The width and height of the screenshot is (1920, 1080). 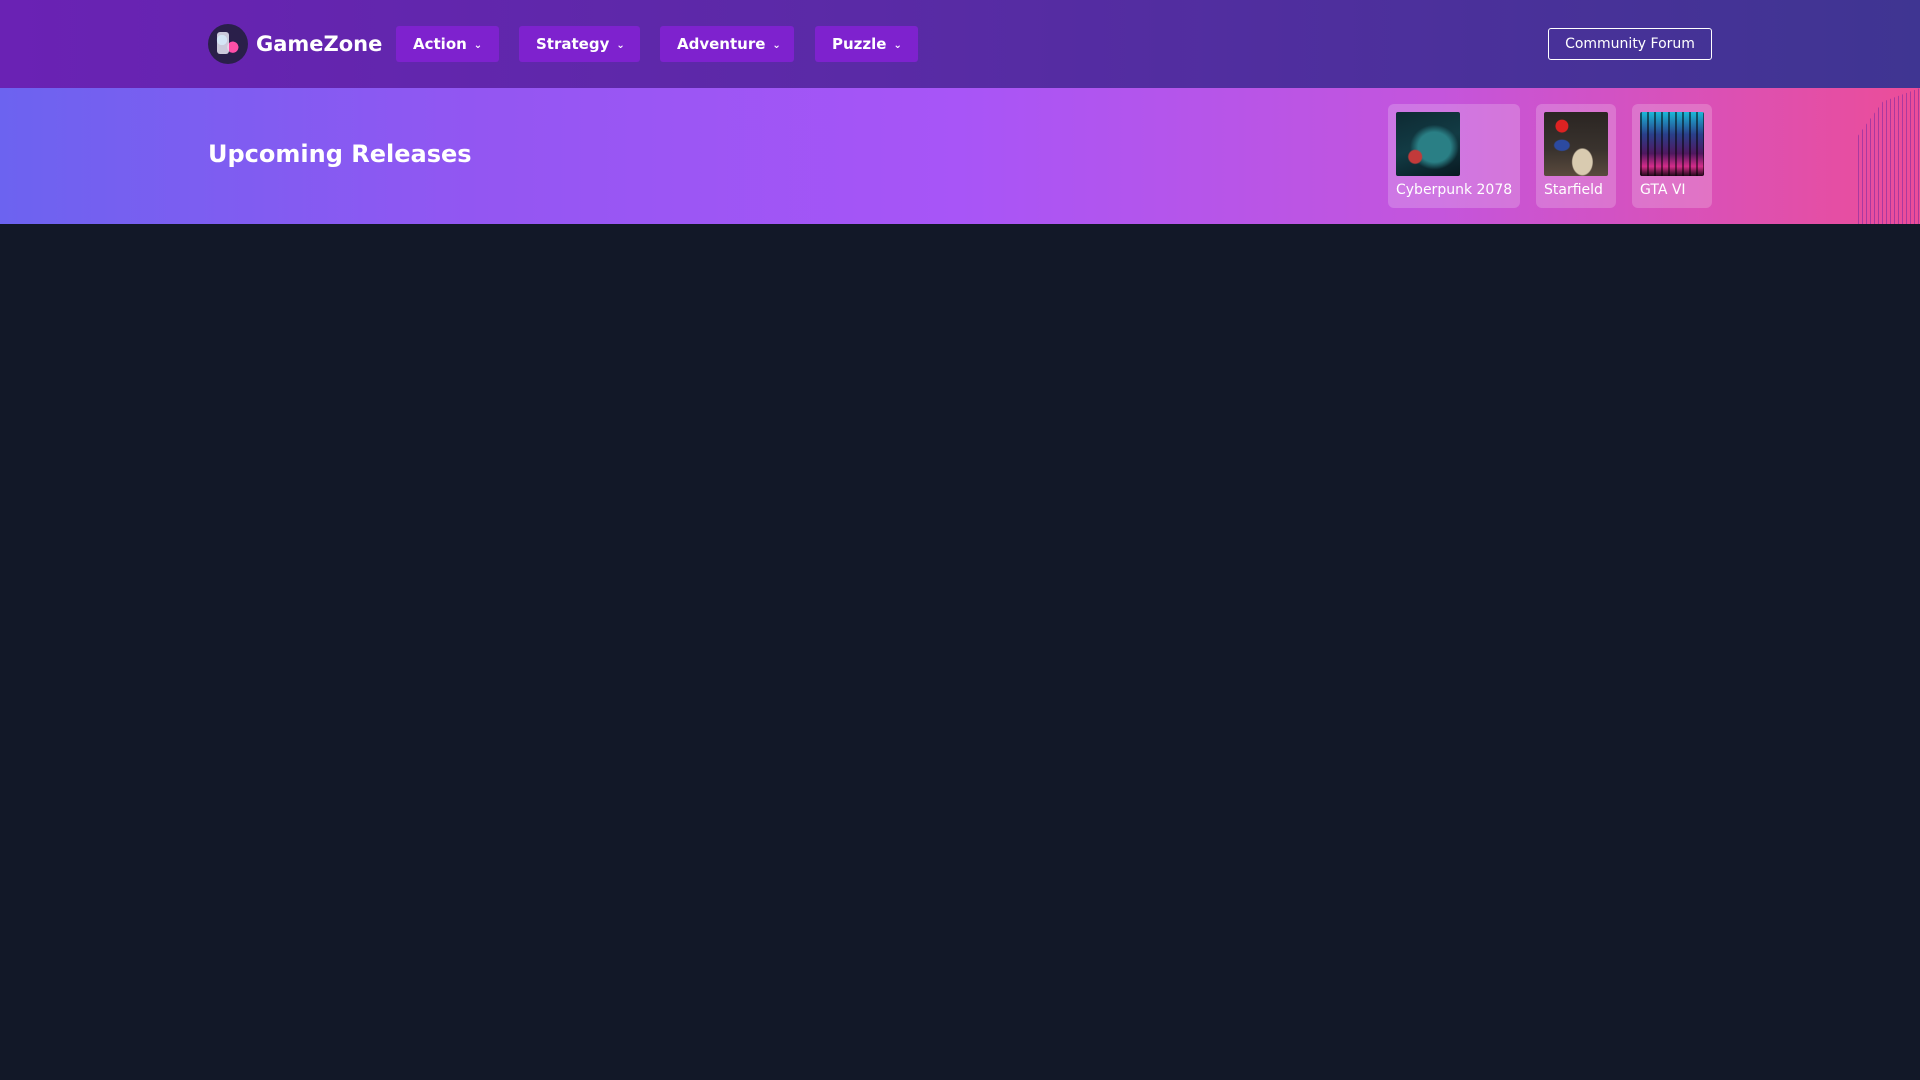 I want to click on nav-action-dropdown: Action ⌄, so click(x=447, y=44).